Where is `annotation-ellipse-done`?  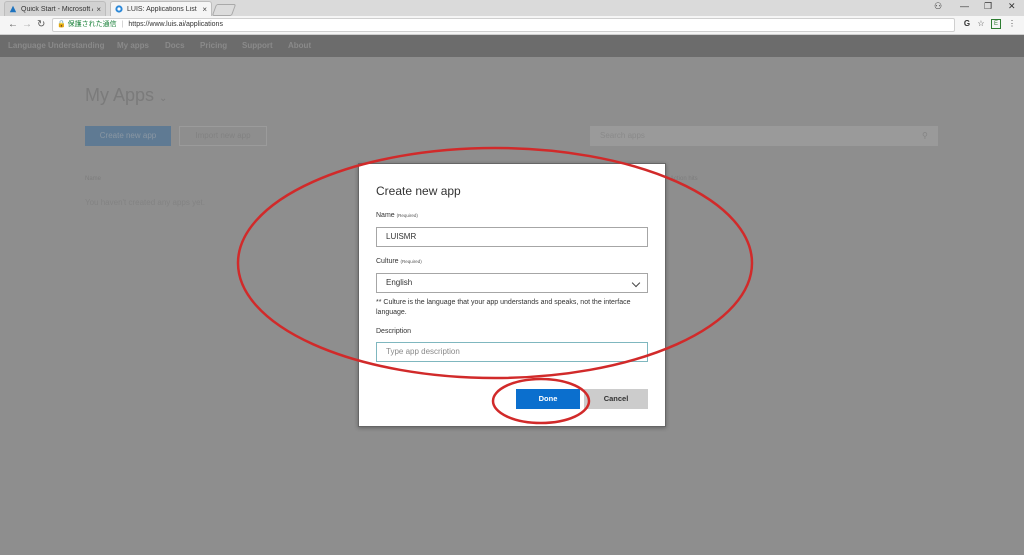 annotation-ellipse-done is located at coordinates (541, 401).